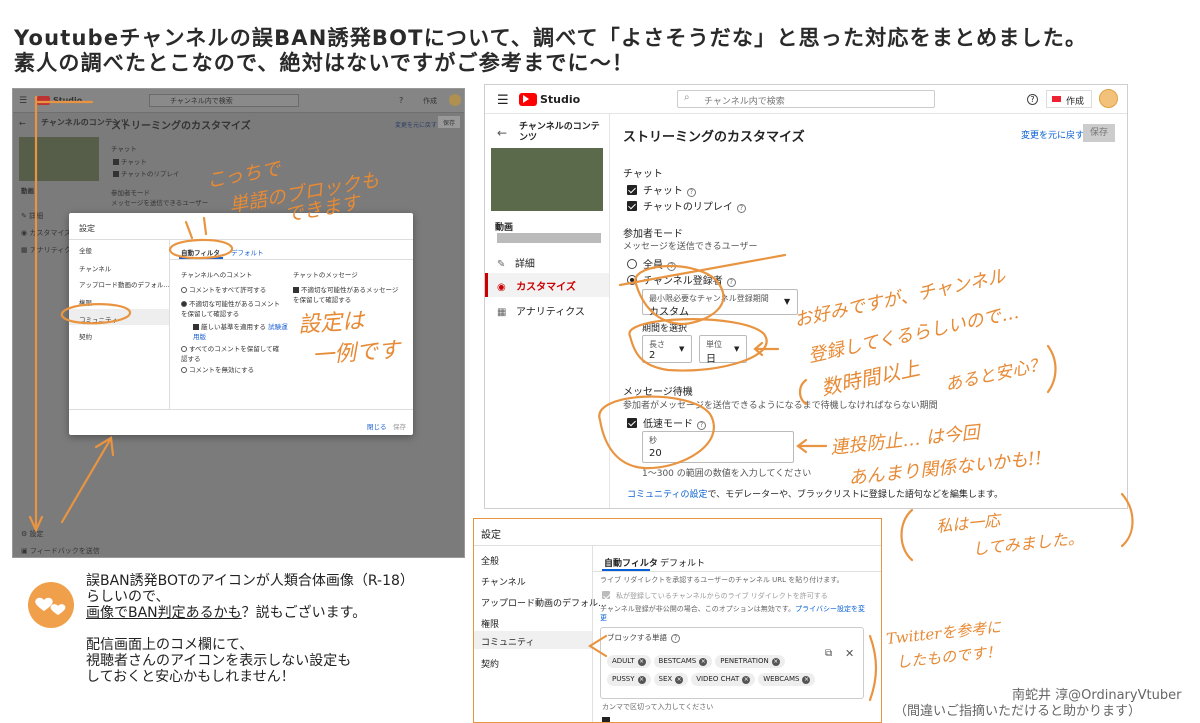  I want to click on sparkle-lines, so click(196, 228).